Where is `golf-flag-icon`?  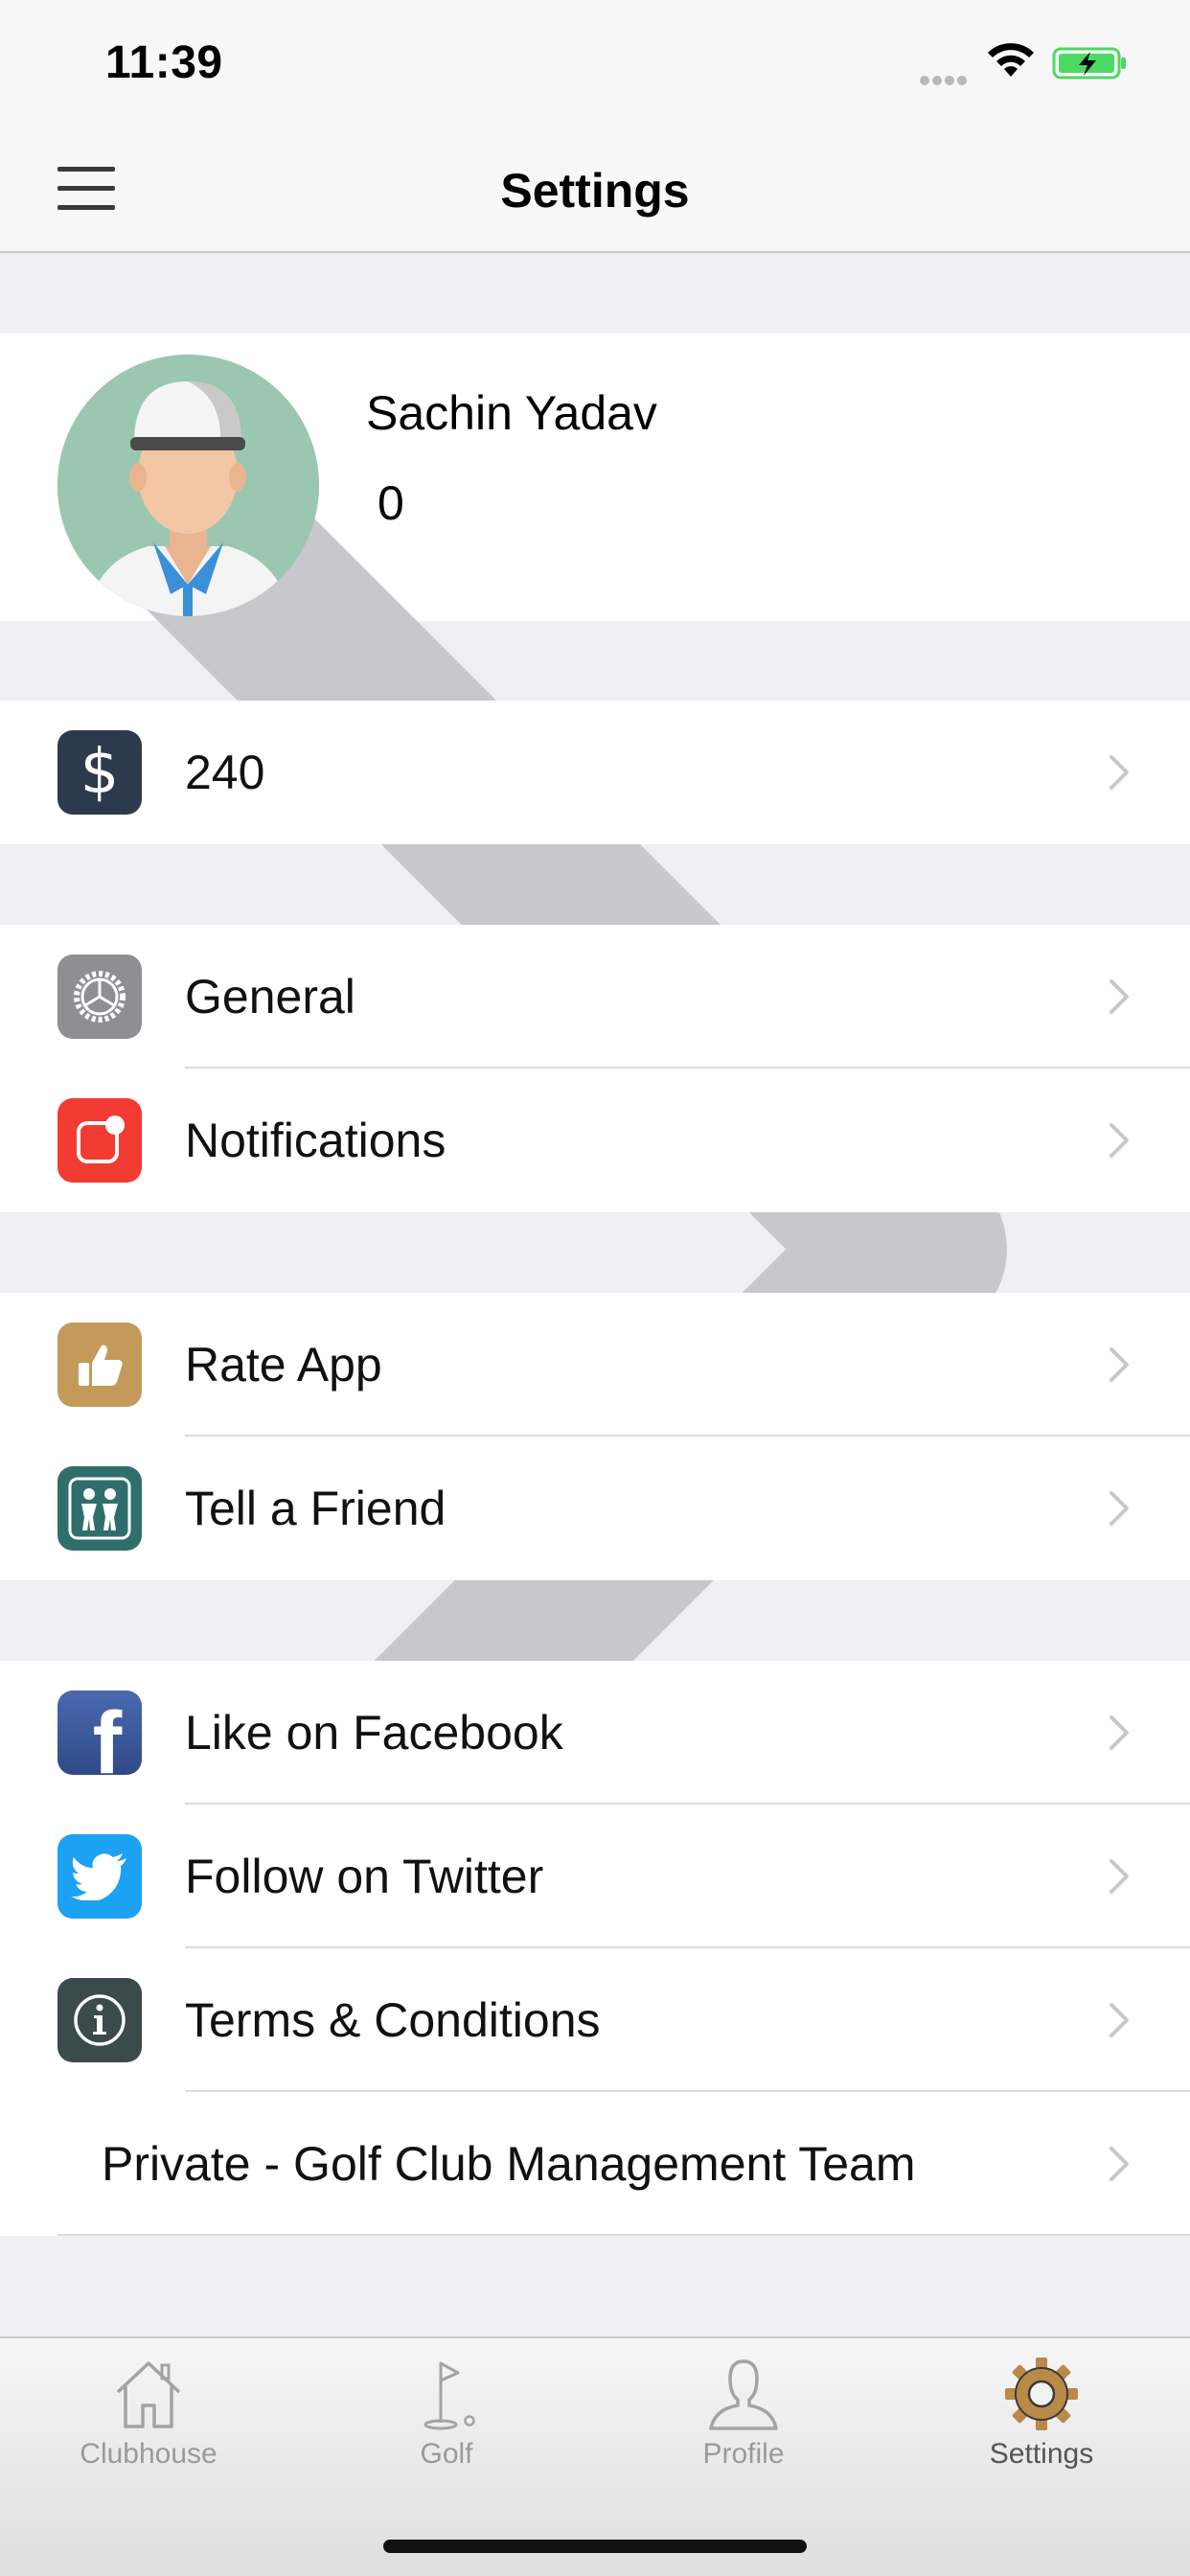 golf-flag-icon is located at coordinates (449, 2395).